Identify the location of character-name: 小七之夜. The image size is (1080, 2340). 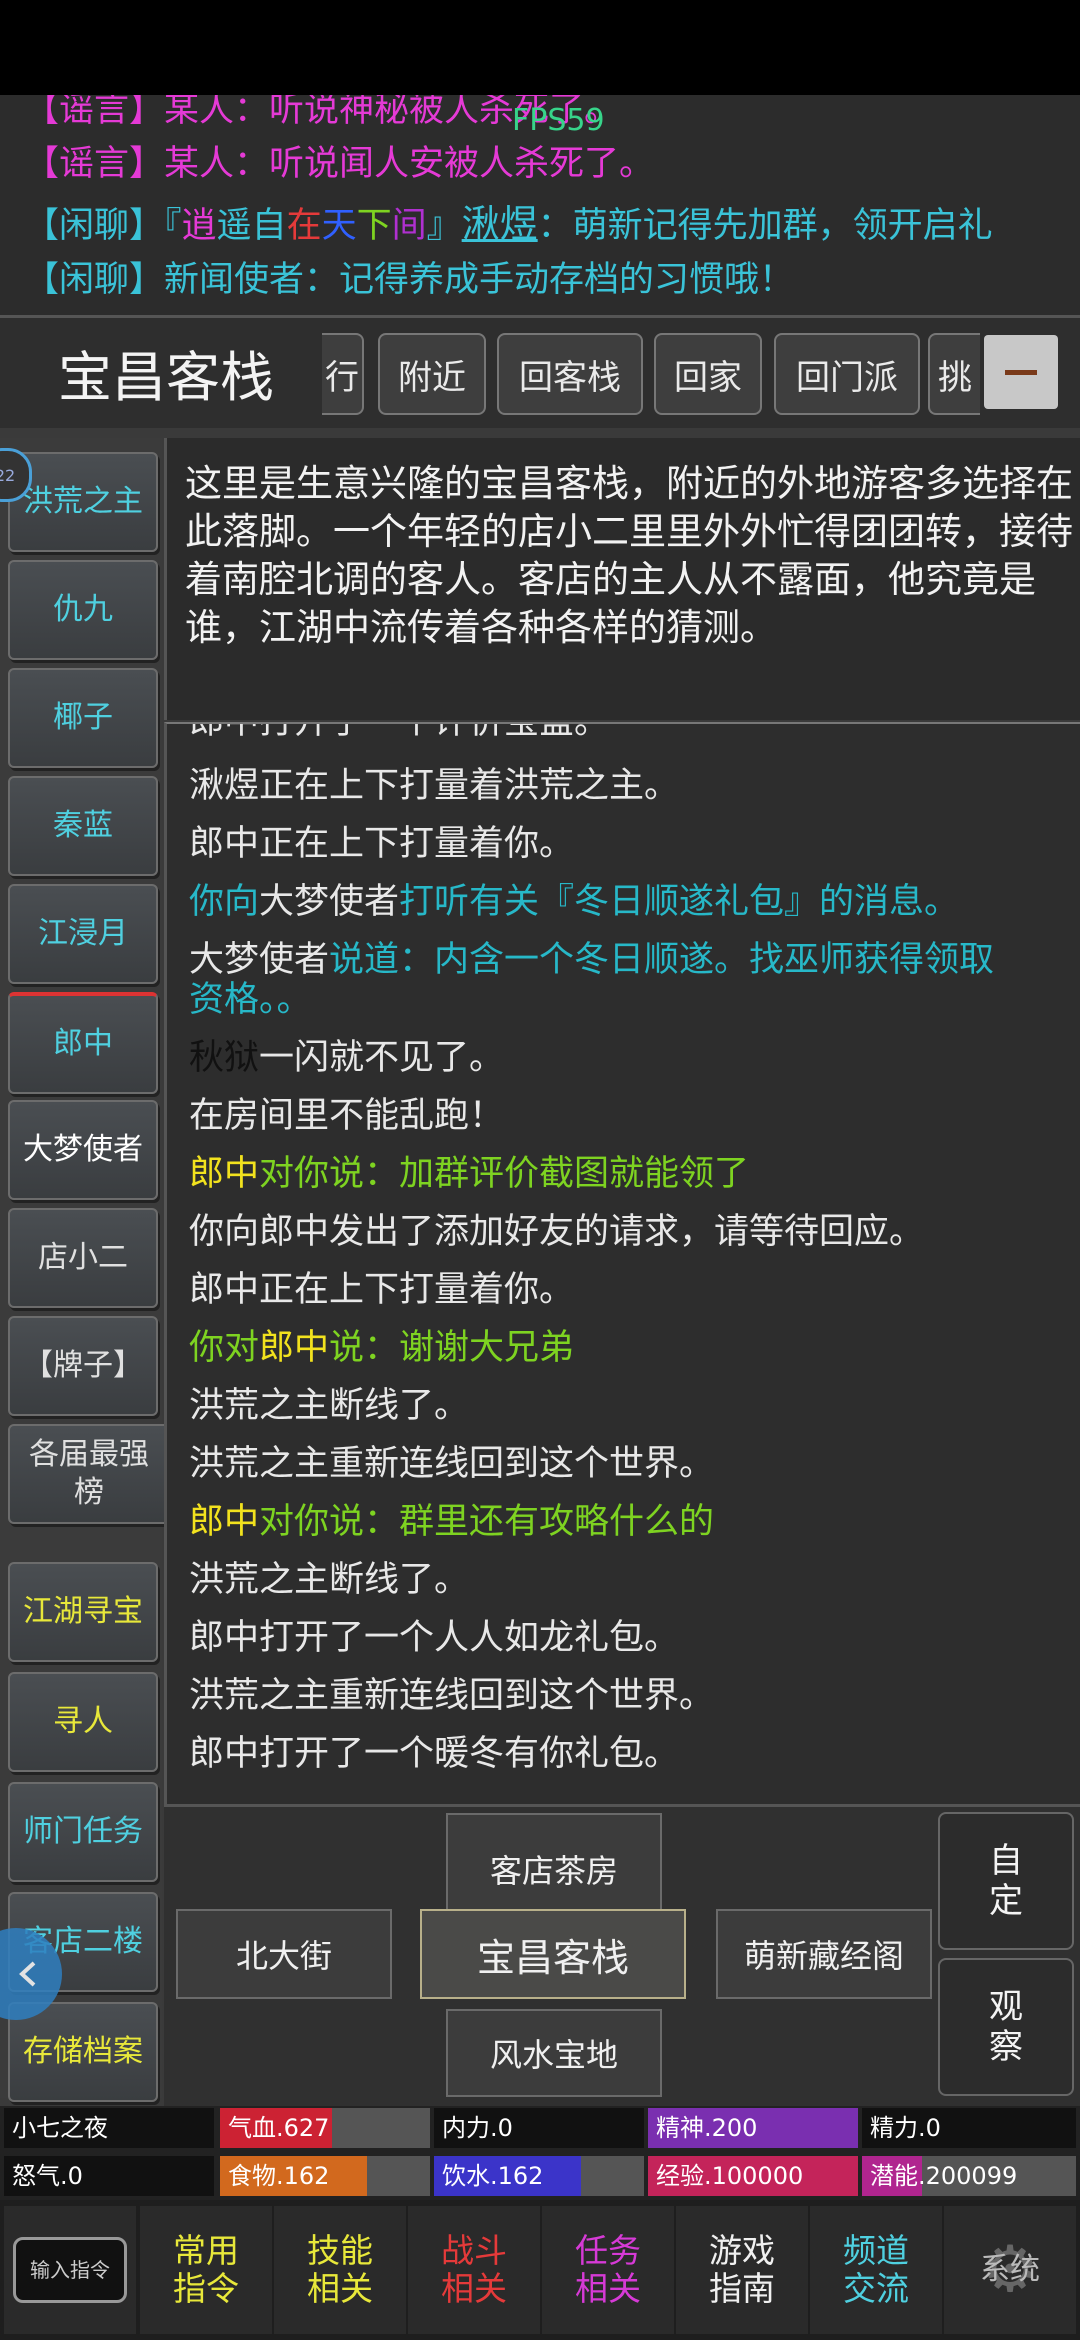
(109, 2128).